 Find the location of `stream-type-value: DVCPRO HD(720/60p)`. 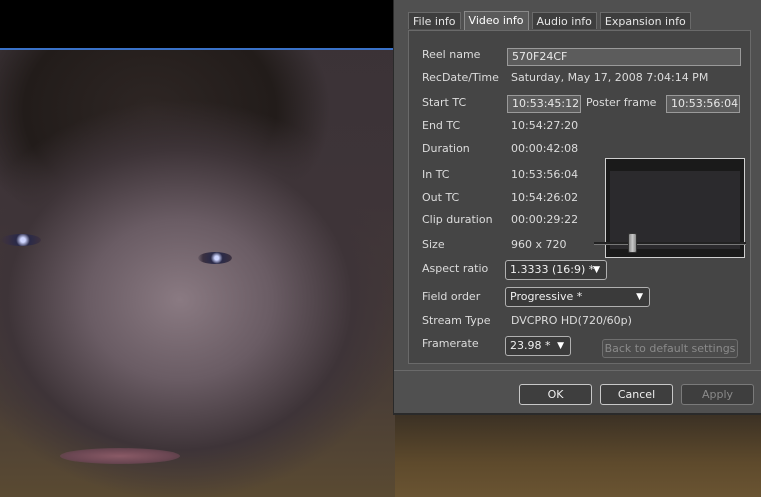

stream-type-value: DVCPRO HD(720/60p) is located at coordinates (571, 320).